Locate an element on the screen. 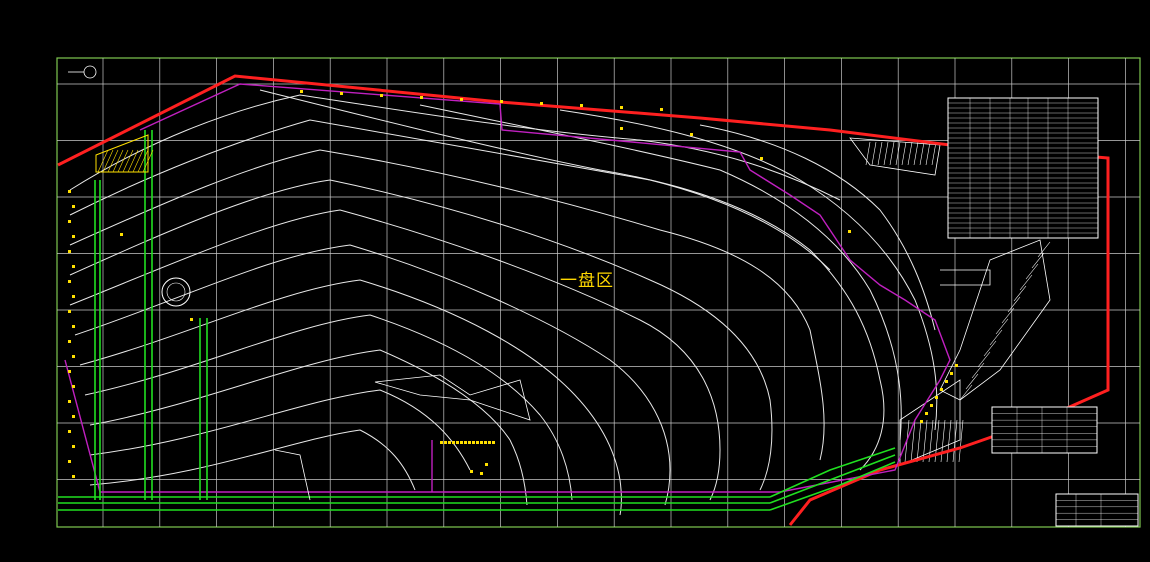 This screenshot has height=562, width=1150. legend-table is located at coordinates (1044, 430).